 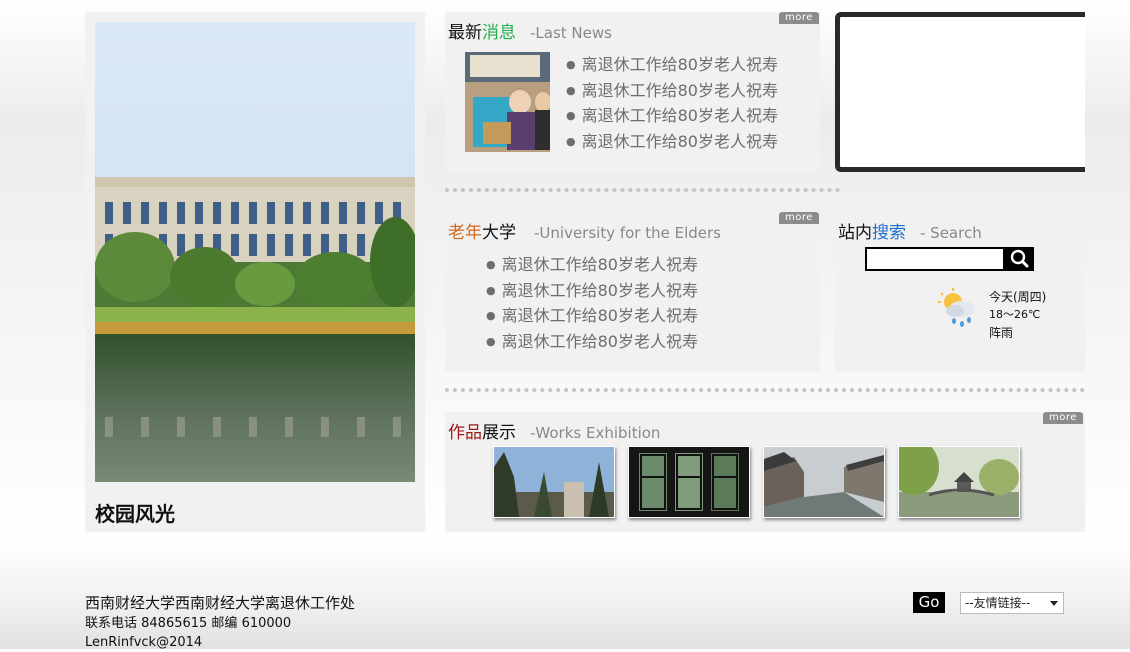 I want to click on elders-title-b: 大学, so click(x=499, y=233).